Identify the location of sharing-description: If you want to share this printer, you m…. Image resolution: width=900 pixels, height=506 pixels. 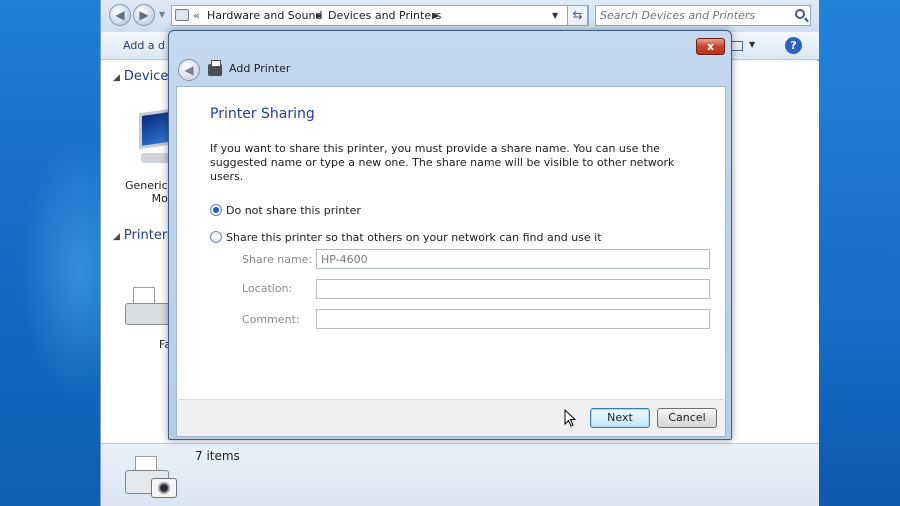
(442, 162).